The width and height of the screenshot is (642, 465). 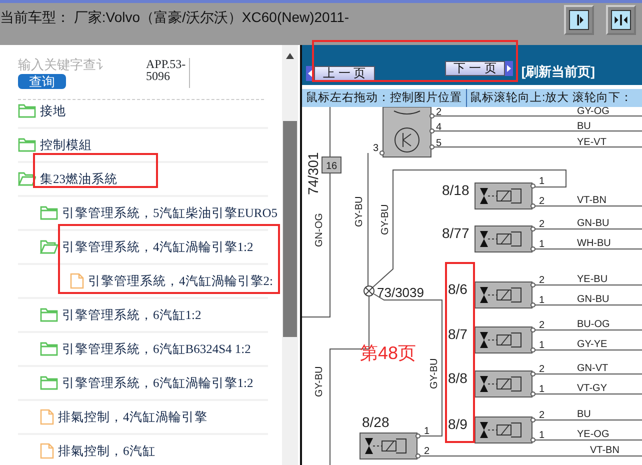 I want to click on splice-label: 73/3039, so click(x=400, y=292).